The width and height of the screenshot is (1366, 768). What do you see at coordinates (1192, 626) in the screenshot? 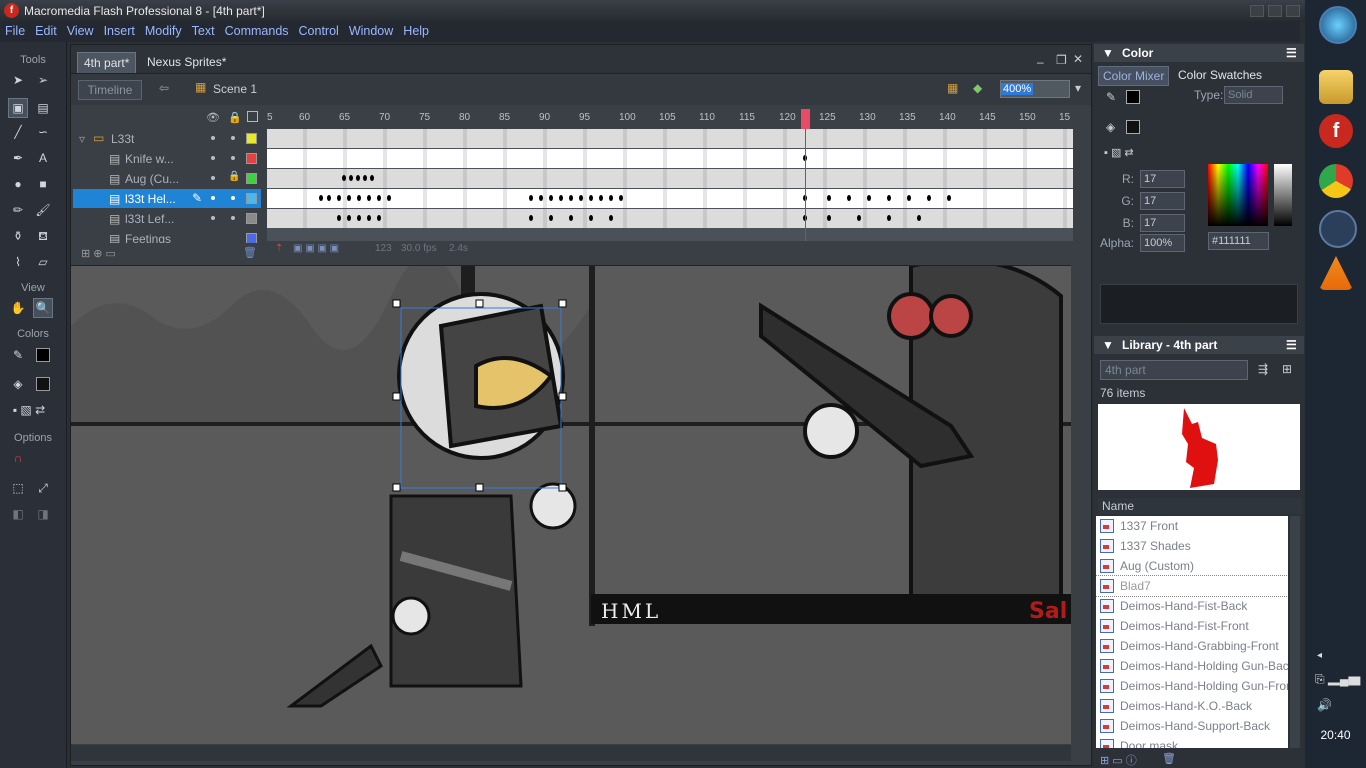
I see `list-item: Deimos-Hand-Fist-Front` at bounding box center [1192, 626].